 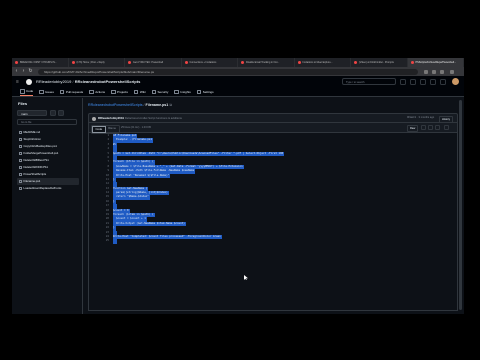 What do you see at coordinates (19, 82) in the screenshot?
I see `hamburger-icon: ≡` at bounding box center [19, 82].